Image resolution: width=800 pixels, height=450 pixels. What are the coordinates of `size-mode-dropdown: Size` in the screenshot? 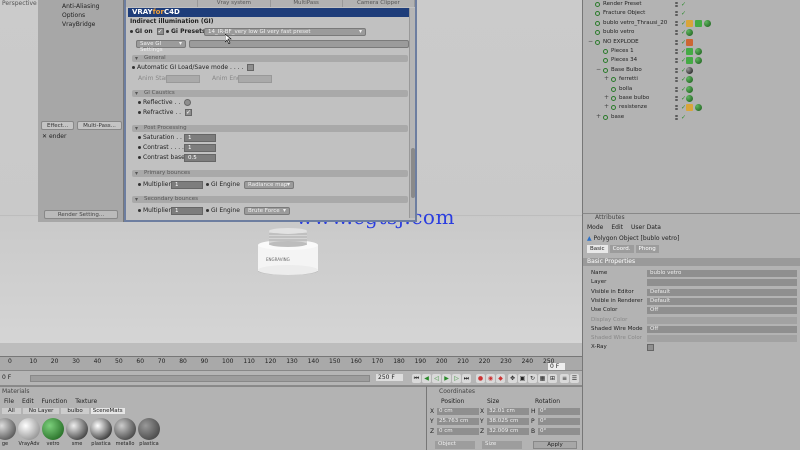 It's located at (502, 445).